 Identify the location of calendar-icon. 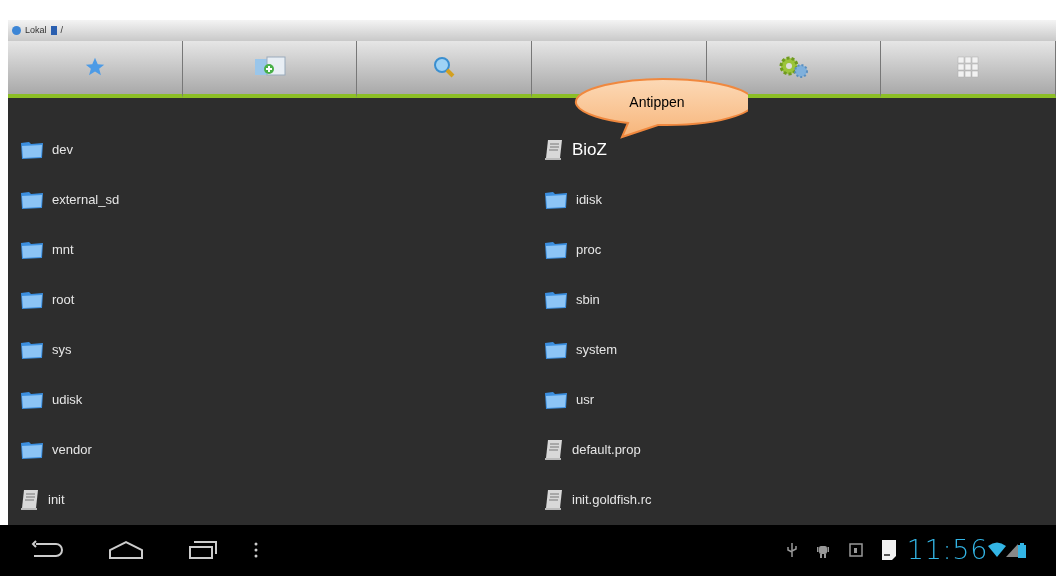
(855, 550).